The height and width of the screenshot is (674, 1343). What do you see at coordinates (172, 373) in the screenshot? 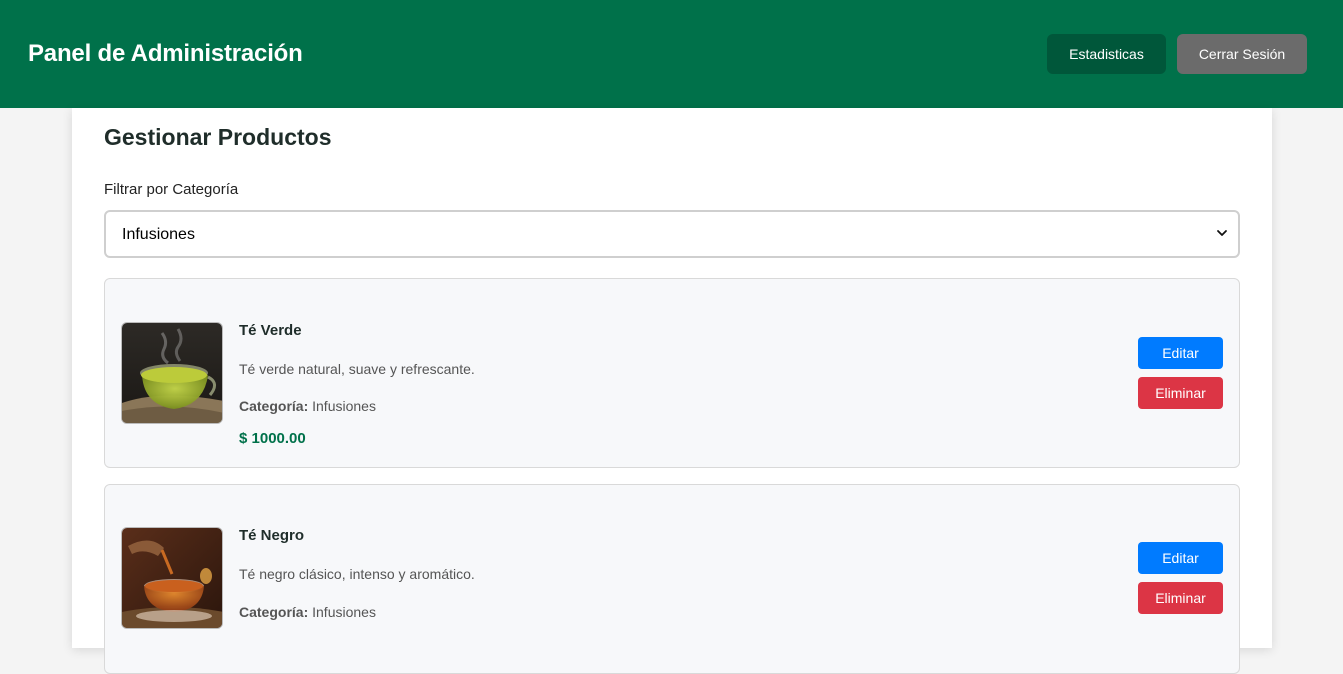
I see `product-image-green-tea` at bounding box center [172, 373].